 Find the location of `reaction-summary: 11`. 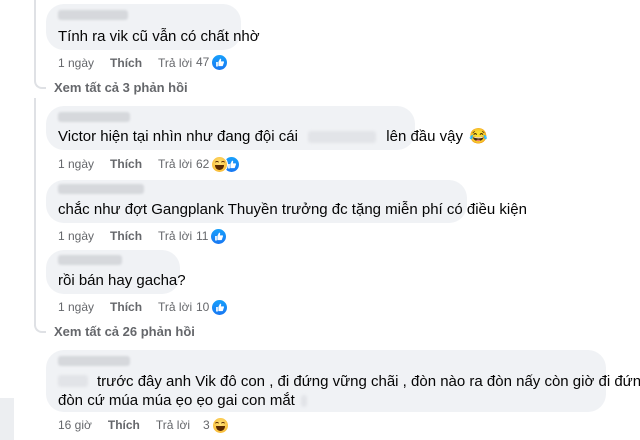

reaction-summary: 11 is located at coordinates (212, 236).